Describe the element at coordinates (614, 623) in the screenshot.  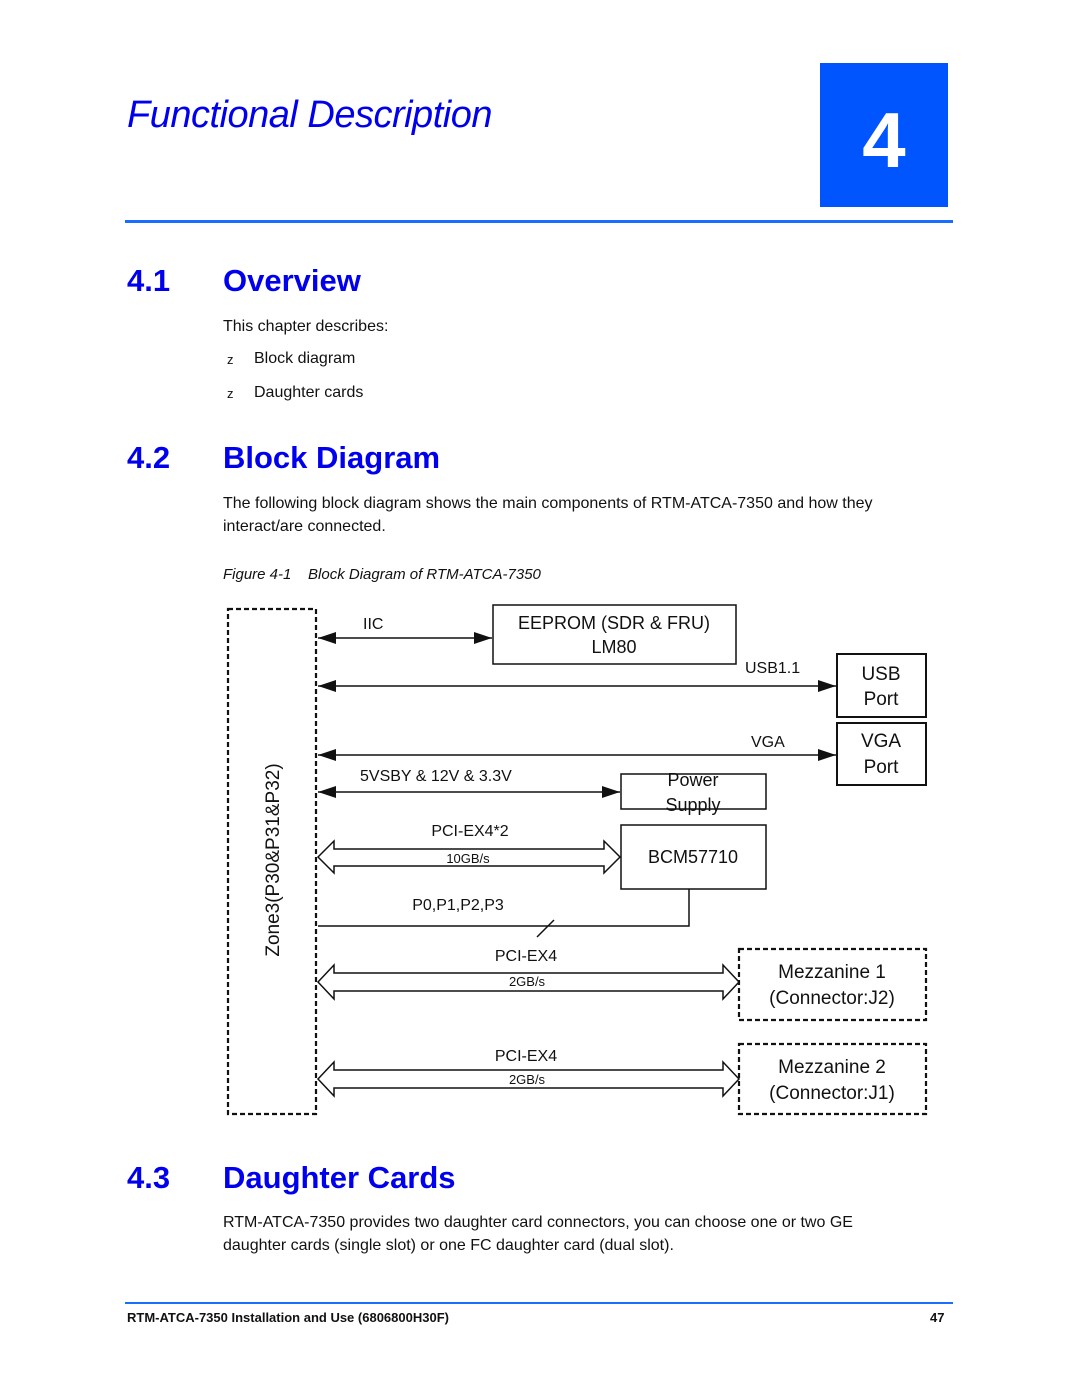
I see `eeprom-label-line1: EEPROM (SDR & FRU)` at that location.